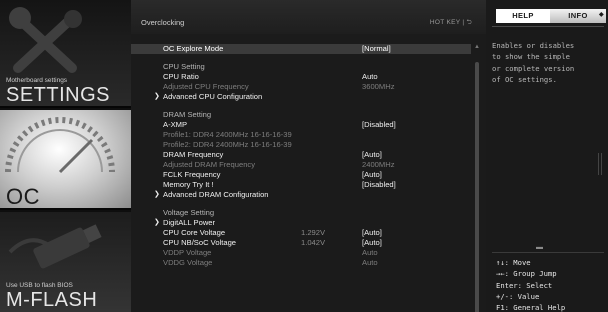  I want to click on setting-label: FCLK Frequency, so click(192, 174).